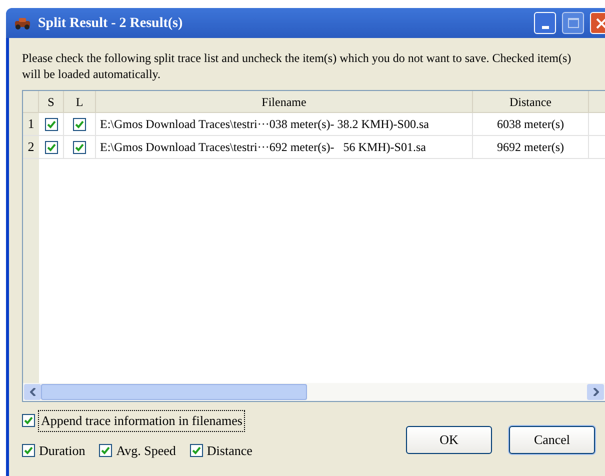 The image size is (605, 476). Describe the element at coordinates (51, 101) in the screenshot. I see `column-header: S` at that location.